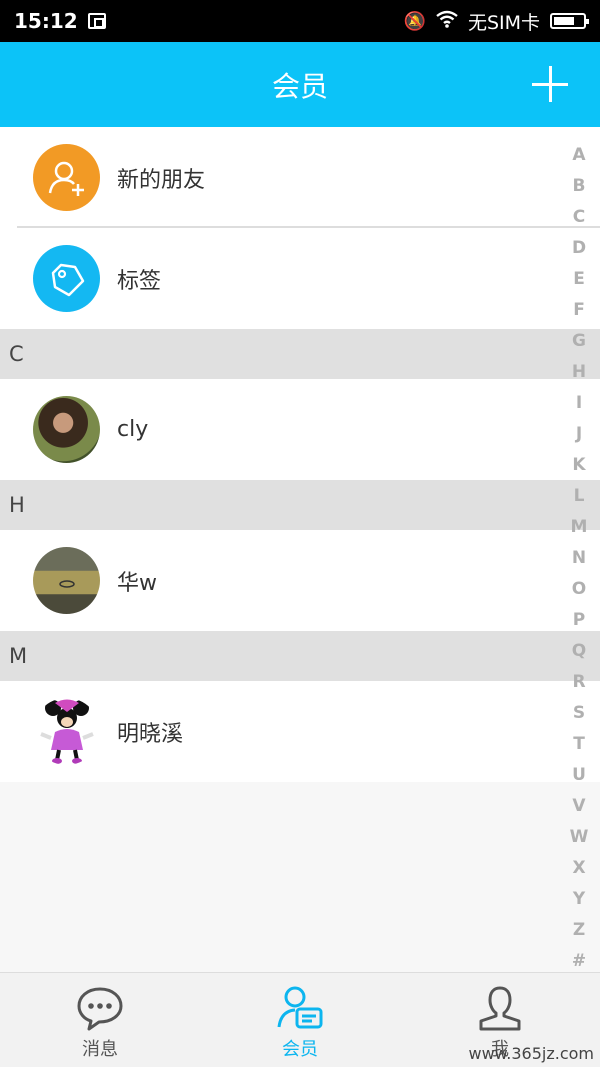 The width and height of the screenshot is (600, 1067). I want to click on contact-row: cly, so click(300, 429).